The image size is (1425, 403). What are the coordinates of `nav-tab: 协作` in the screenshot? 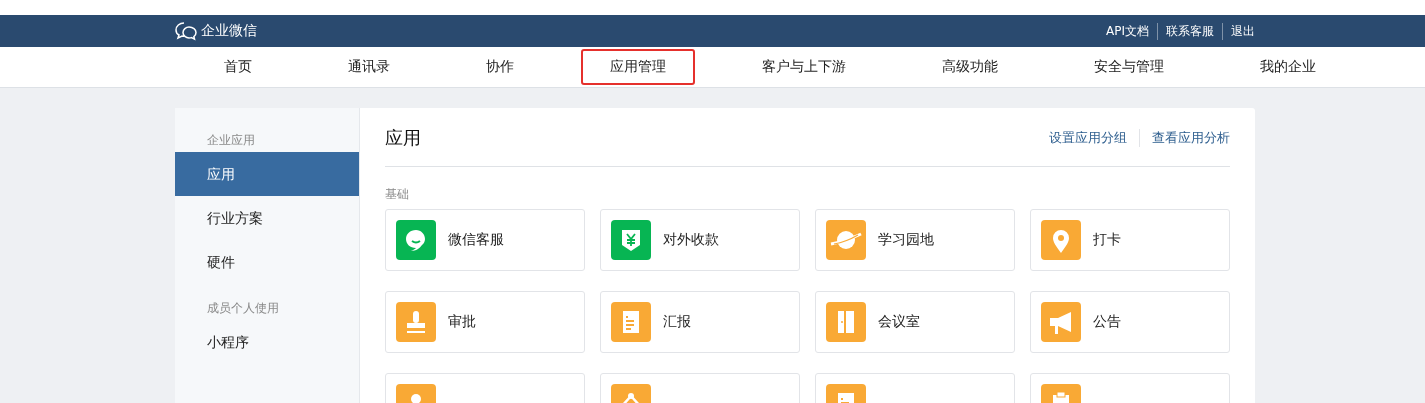 It's located at (500, 67).